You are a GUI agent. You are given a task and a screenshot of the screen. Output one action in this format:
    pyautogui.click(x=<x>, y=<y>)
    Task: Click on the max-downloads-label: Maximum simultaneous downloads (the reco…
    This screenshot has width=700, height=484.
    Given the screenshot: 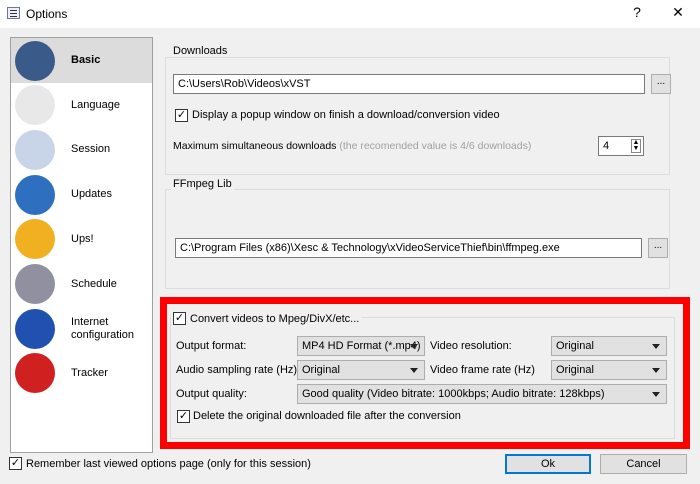 What is the action you would take?
    pyautogui.click(x=352, y=146)
    